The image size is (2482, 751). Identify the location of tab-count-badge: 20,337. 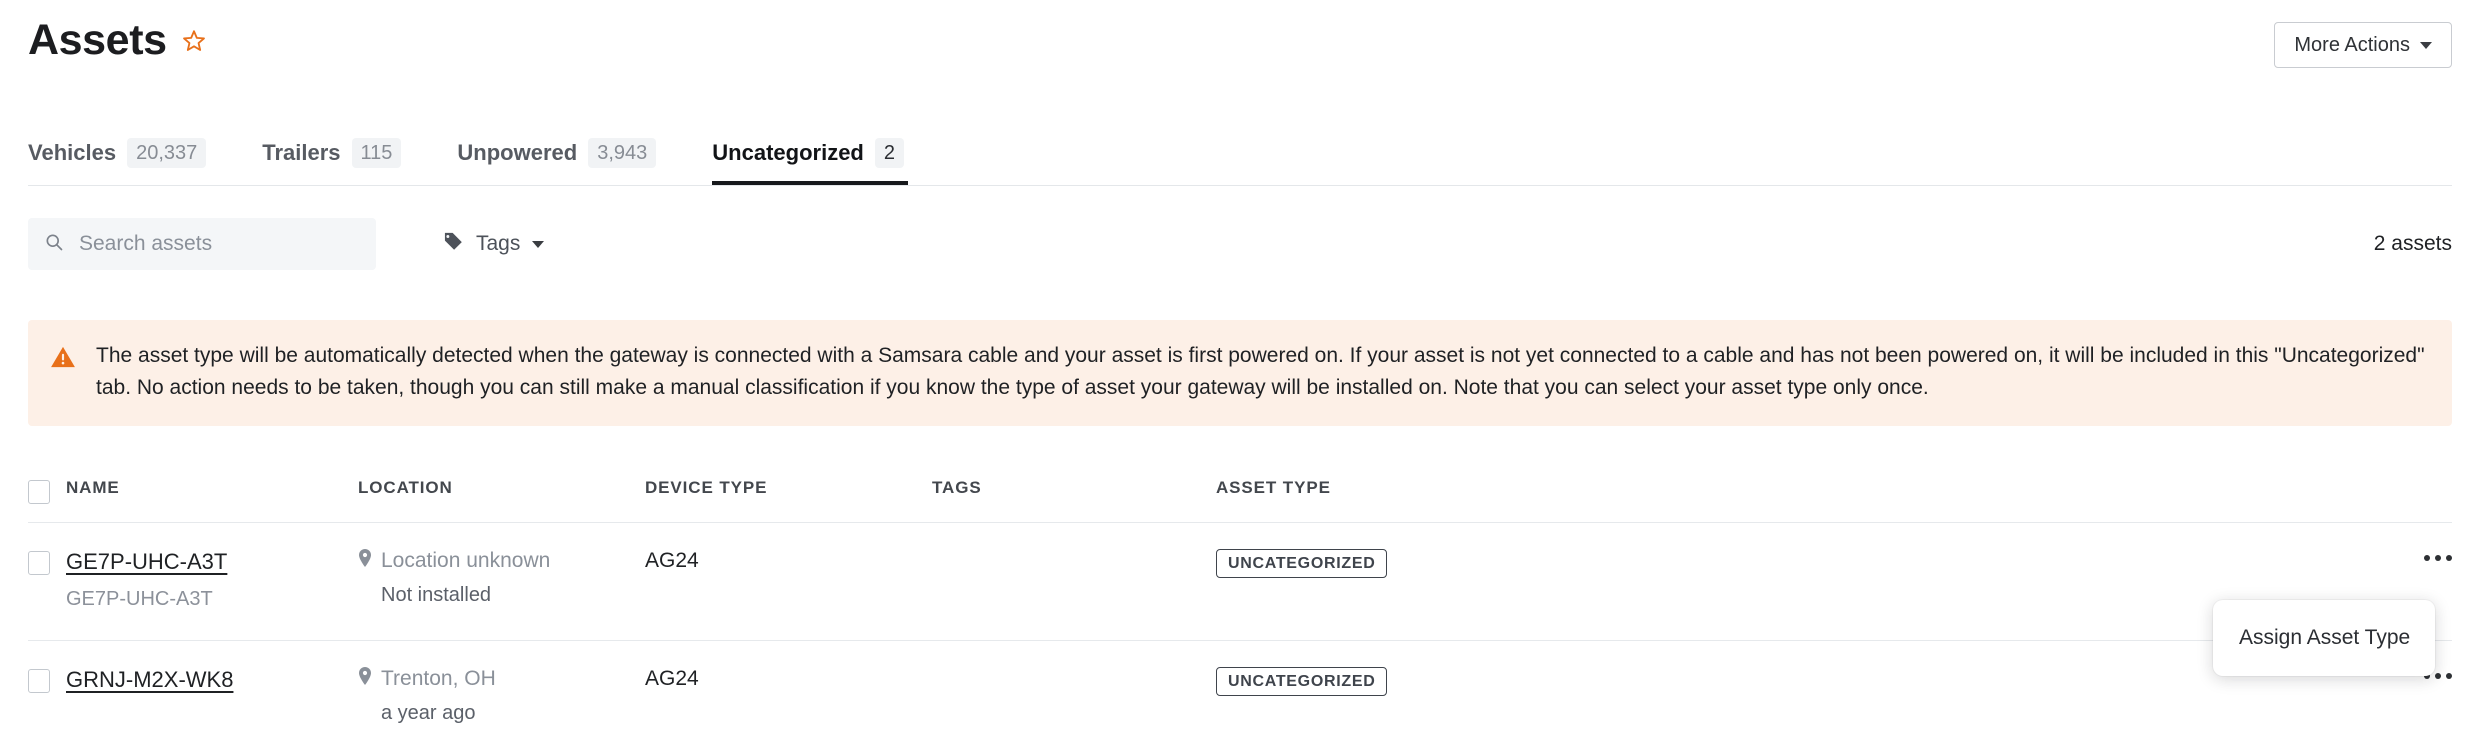
(167, 153).